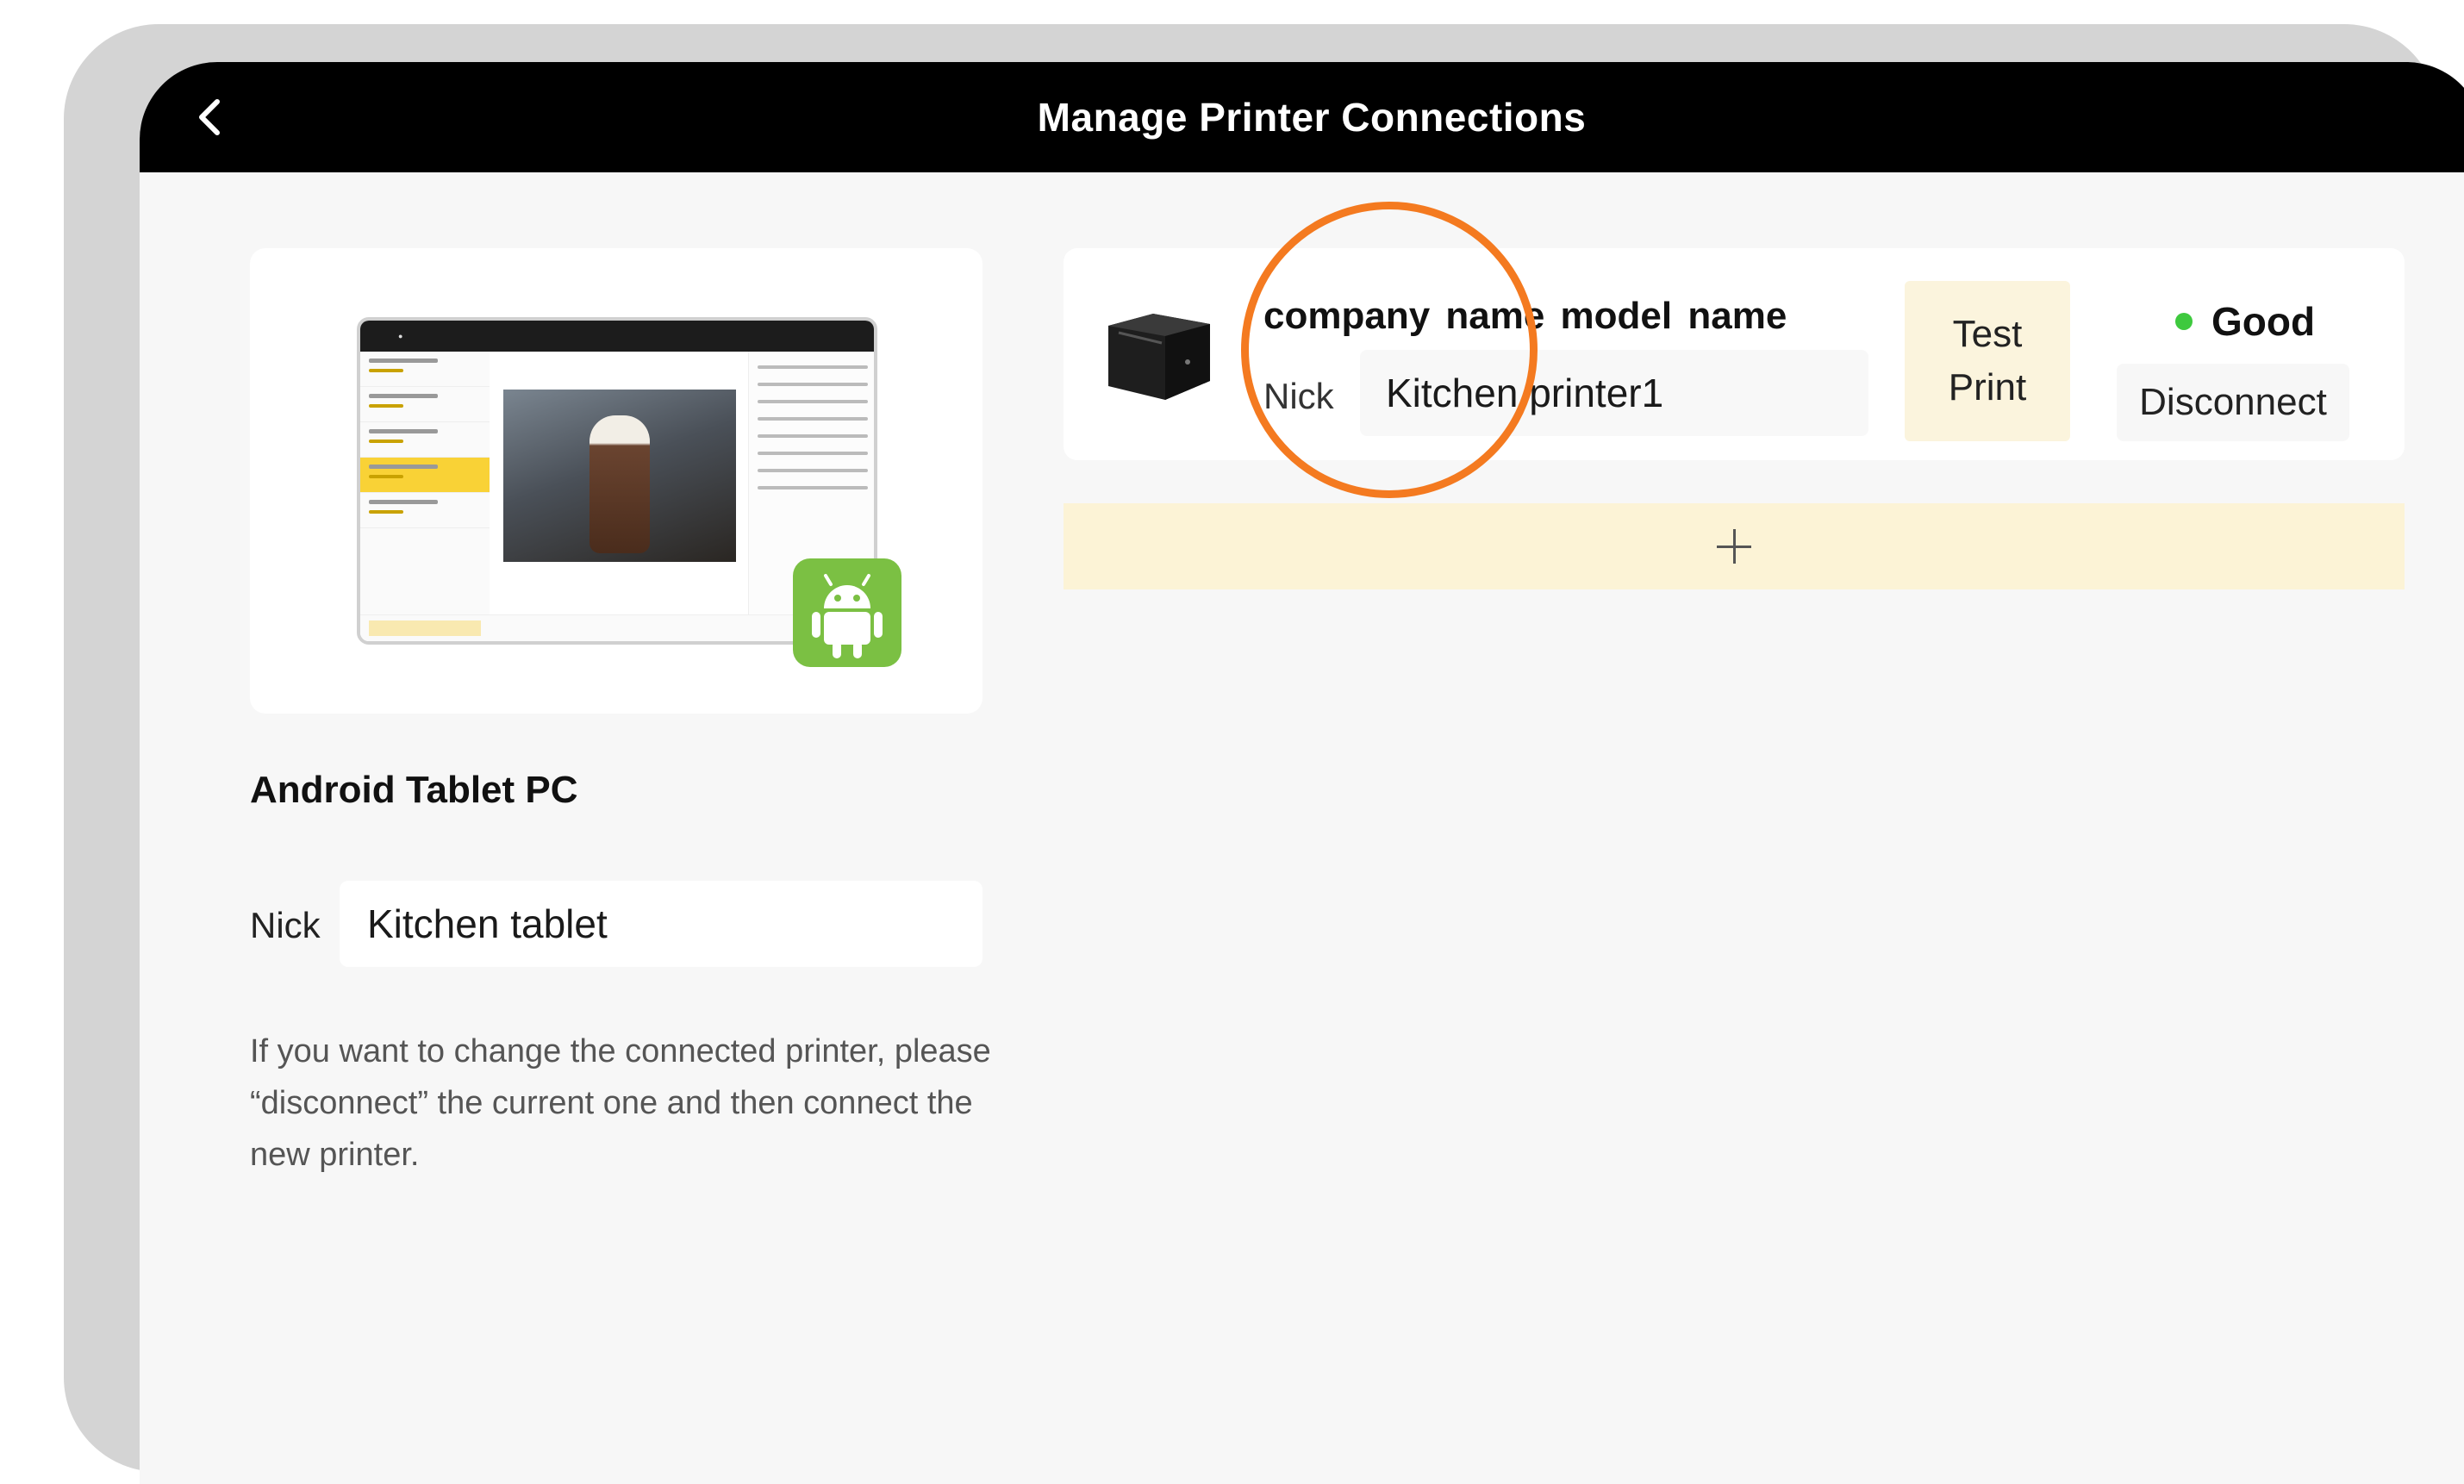 The width and height of the screenshot is (2464, 1484). What do you see at coordinates (847, 612) in the screenshot?
I see `android-icon` at bounding box center [847, 612].